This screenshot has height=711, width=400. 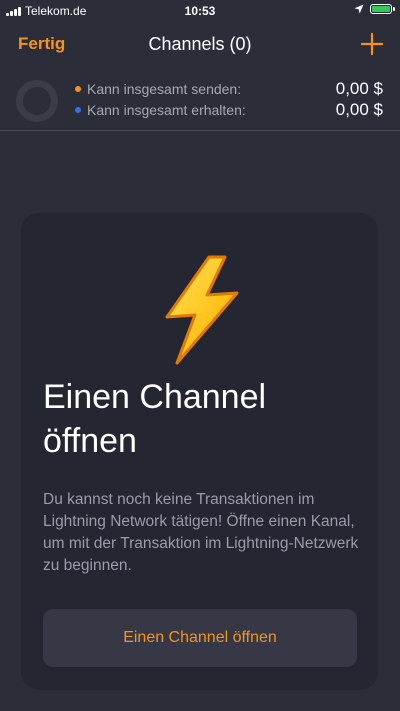 I want to click on send-dot-icon, so click(x=78, y=89).